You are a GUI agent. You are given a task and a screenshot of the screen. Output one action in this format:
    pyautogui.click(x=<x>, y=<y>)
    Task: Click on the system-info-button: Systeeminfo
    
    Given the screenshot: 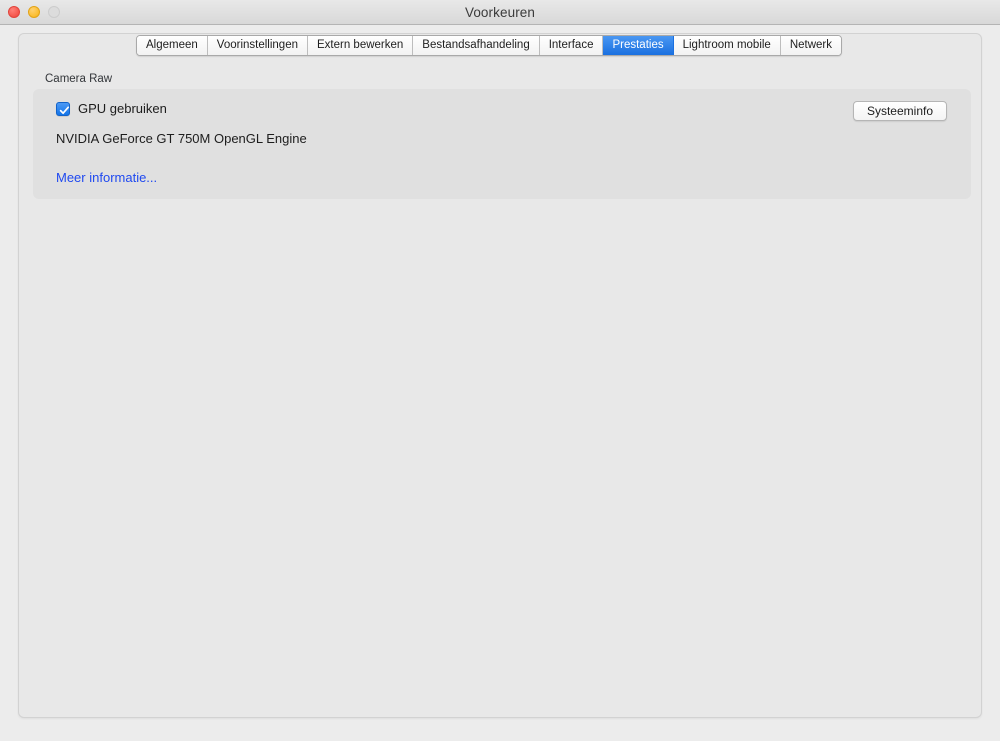 What is the action you would take?
    pyautogui.click(x=899, y=111)
    